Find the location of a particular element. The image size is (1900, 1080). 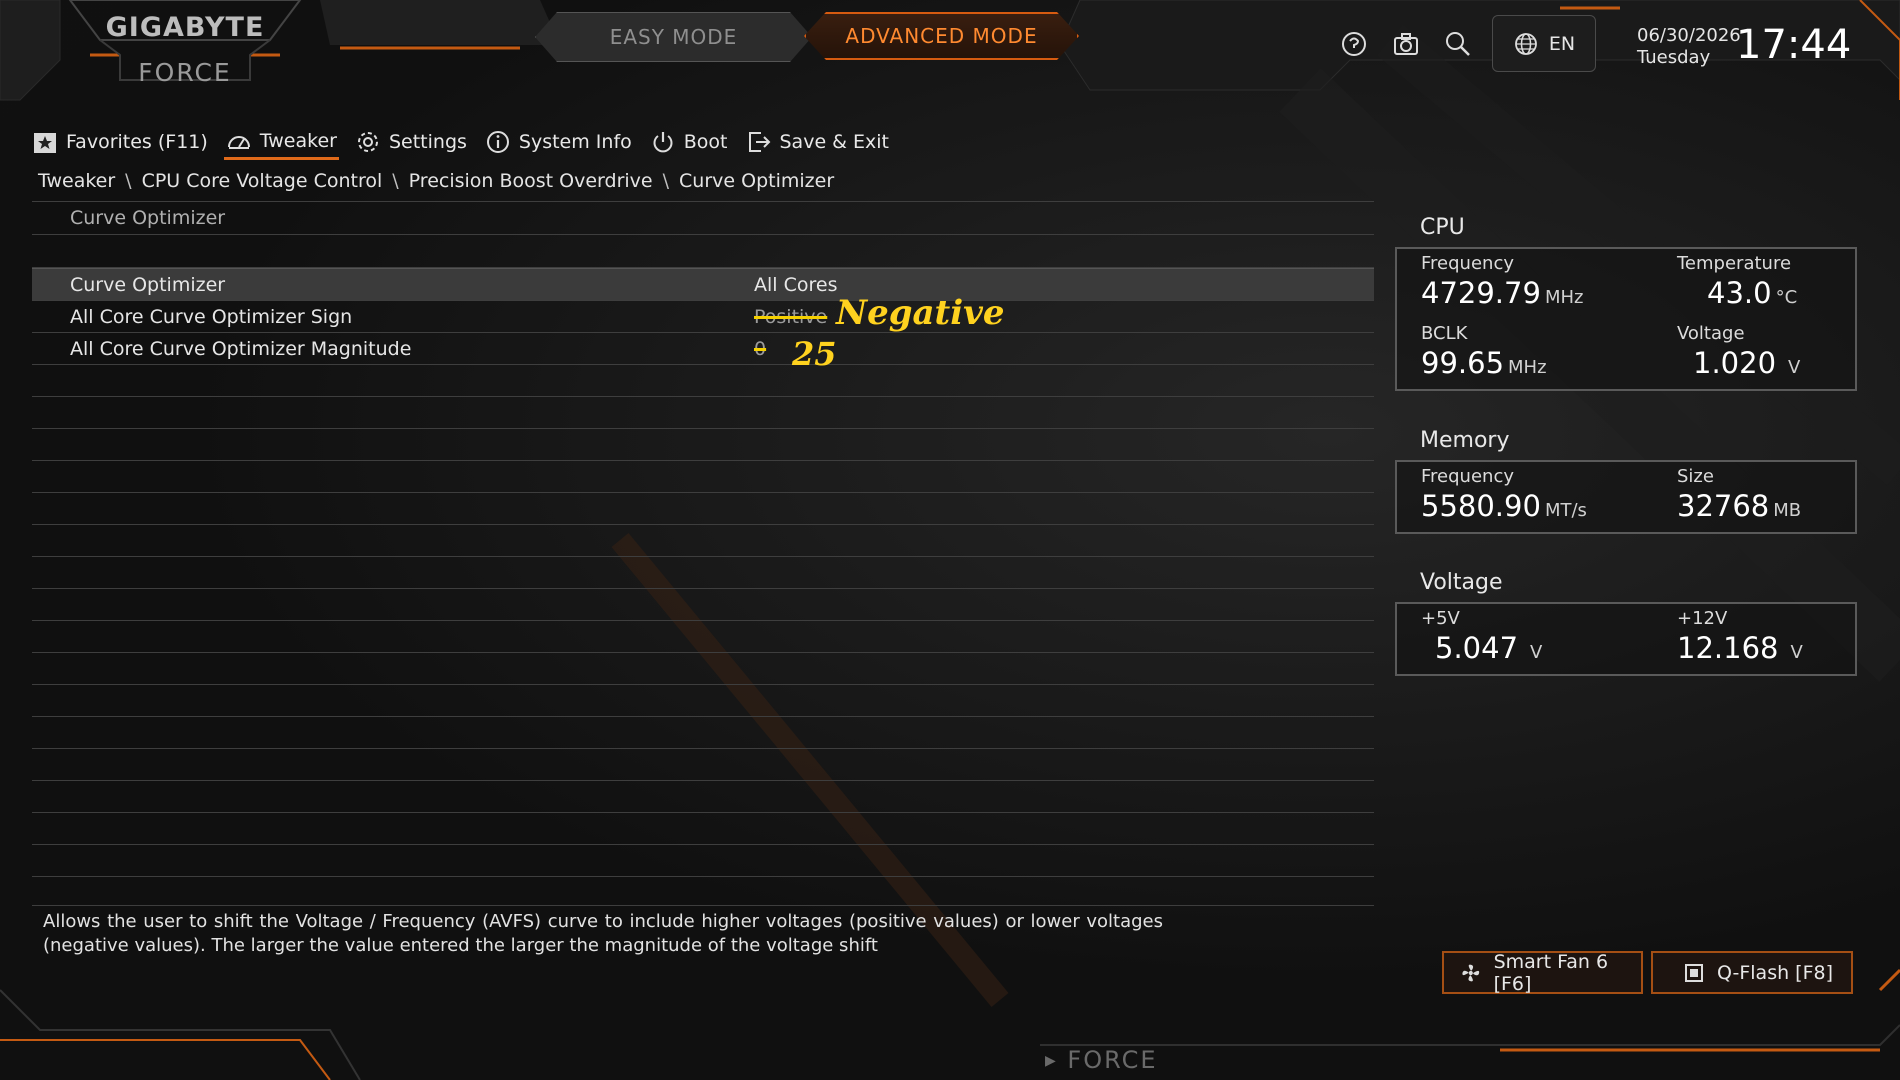

play-icon: ▶ is located at coordinates (1051, 1061).